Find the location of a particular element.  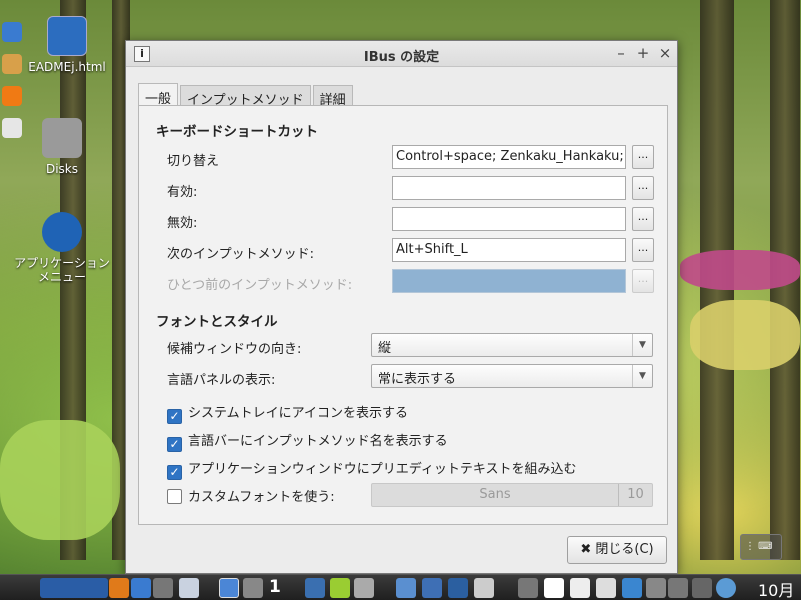

close-icon: × is located at coordinates (665, 53).